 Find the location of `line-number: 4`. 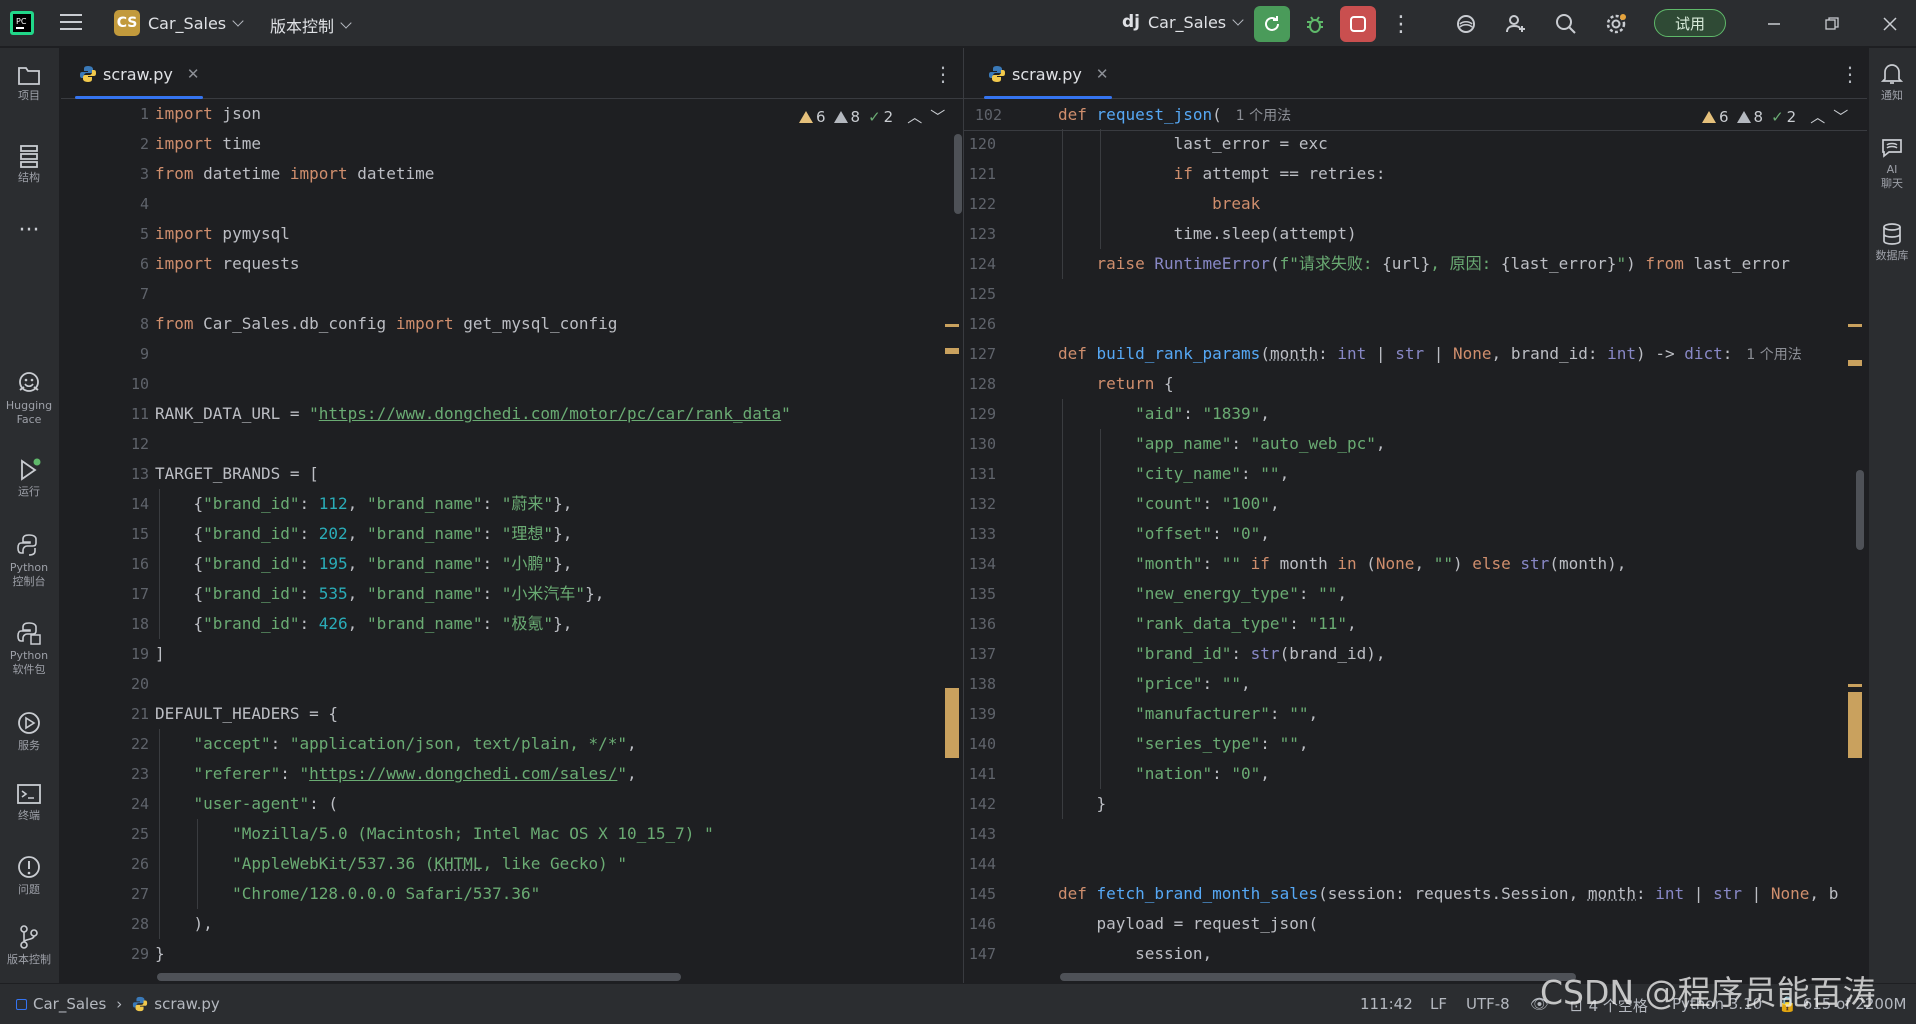

line-number: 4 is located at coordinates (144, 204).